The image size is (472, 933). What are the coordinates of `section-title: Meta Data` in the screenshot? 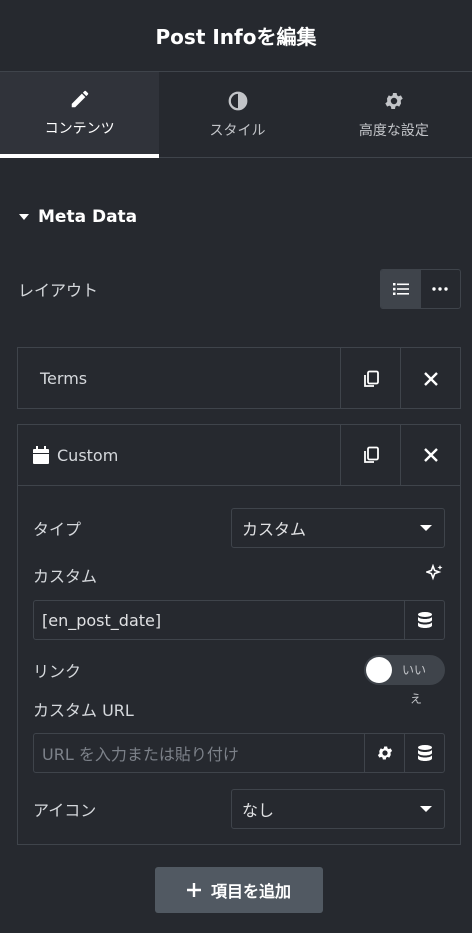 It's located at (88, 217).